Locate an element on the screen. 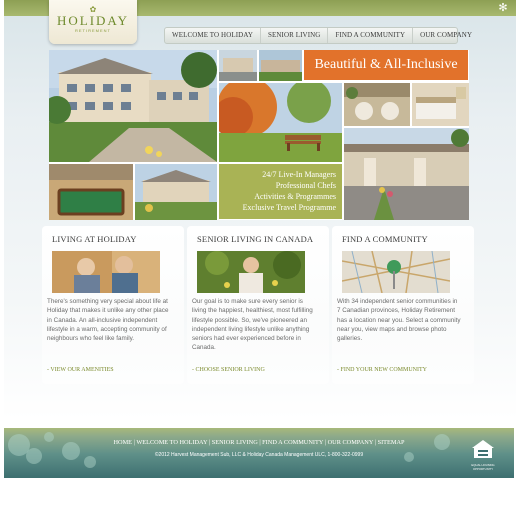 The height and width of the screenshot is (505, 520). equal-housing-label: EQUAL HOUSING OPPORTUNITY is located at coordinates (483, 467).